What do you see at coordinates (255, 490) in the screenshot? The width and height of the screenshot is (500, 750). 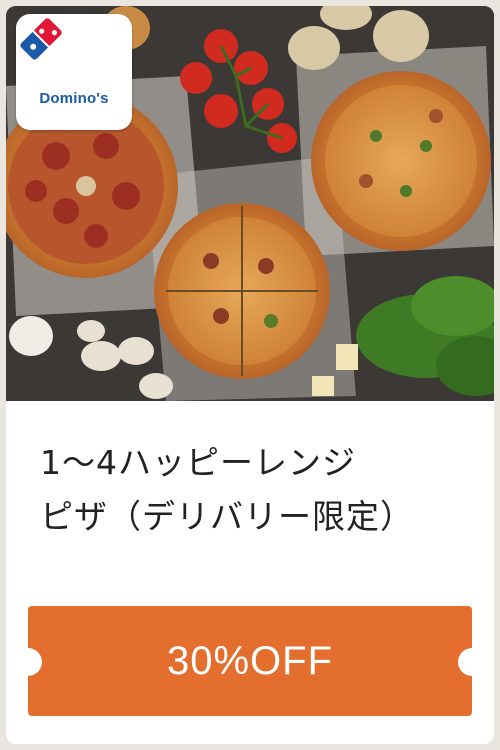 I see `offer-title: 1～4ハッピーレンジ ピザ（デリバリー限定）` at bounding box center [255, 490].